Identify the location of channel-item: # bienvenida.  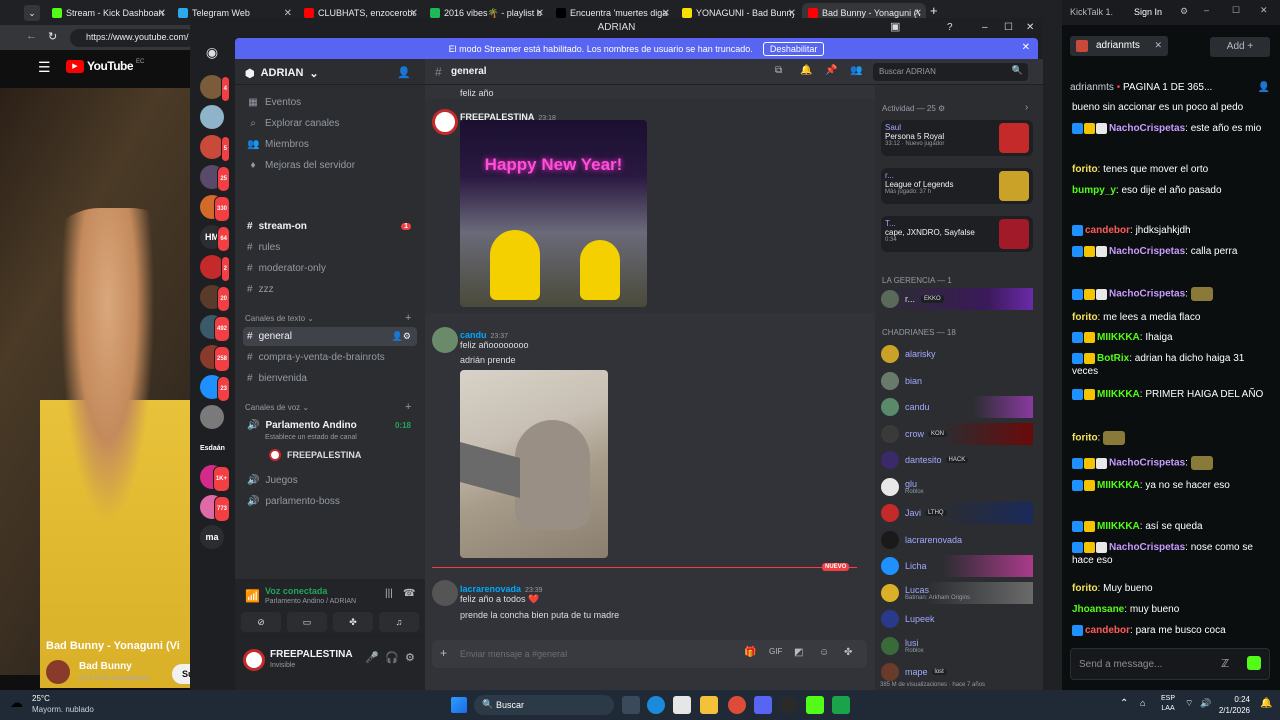
(330, 378).